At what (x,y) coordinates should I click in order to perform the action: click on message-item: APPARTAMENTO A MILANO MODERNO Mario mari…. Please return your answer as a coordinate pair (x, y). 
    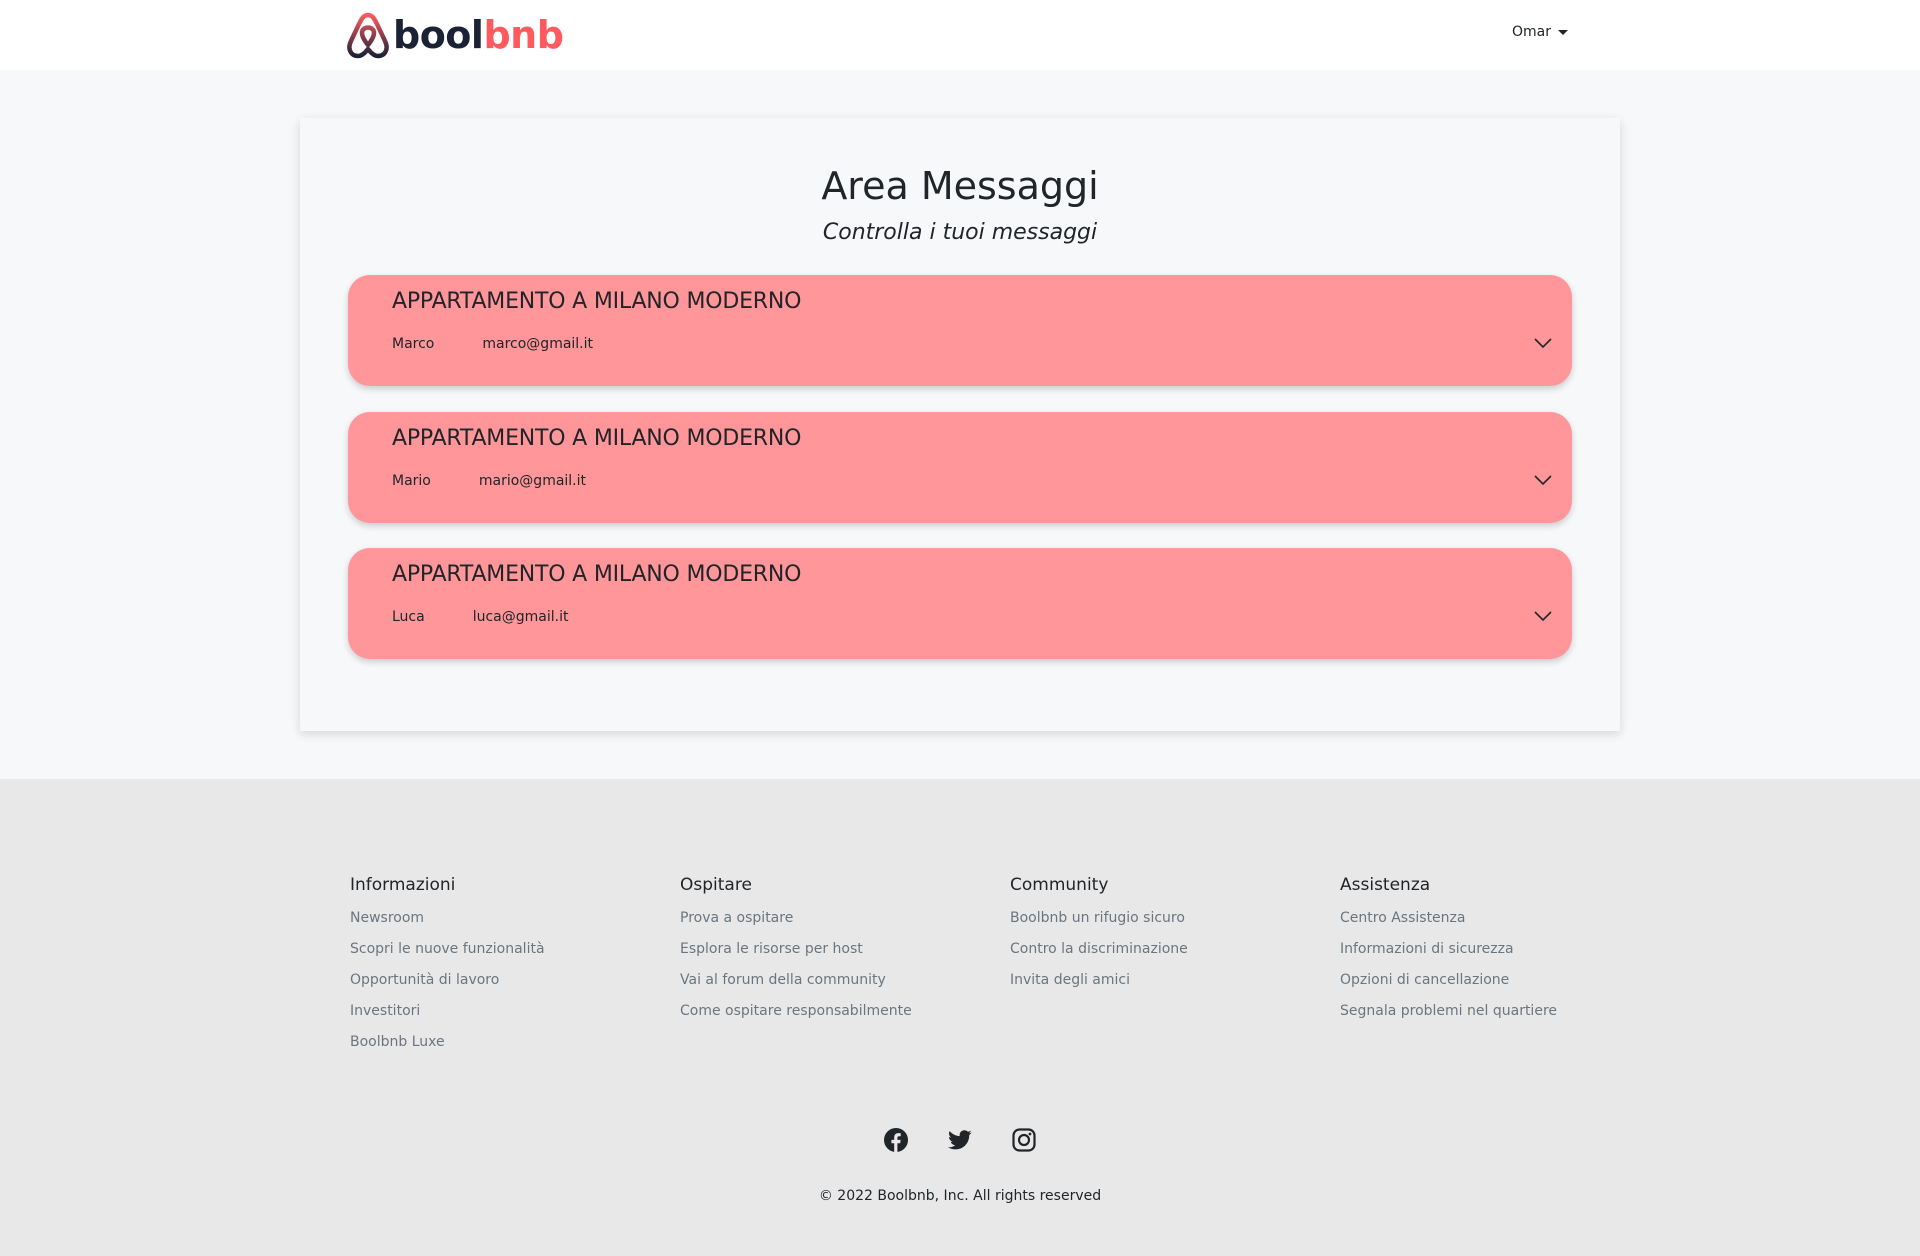
    Looking at the image, I should click on (960, 467).